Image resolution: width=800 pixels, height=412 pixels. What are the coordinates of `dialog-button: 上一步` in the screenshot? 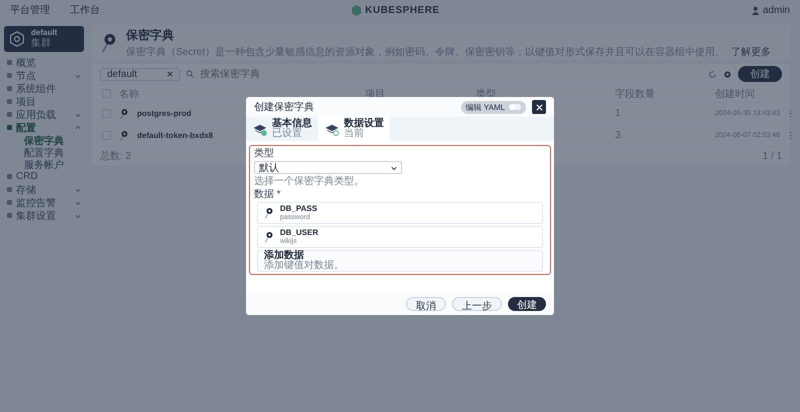 It's located at (477, 304).